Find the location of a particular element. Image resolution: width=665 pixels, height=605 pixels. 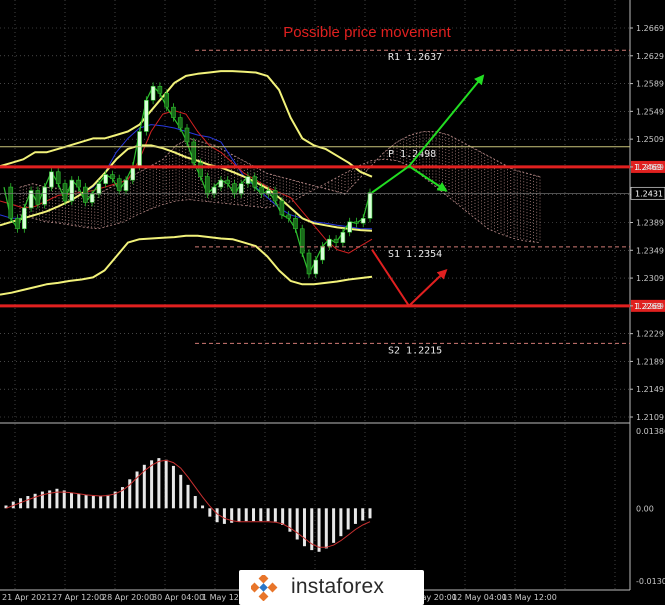

instaforex-logo-icon is located at coordinates (264, 588).